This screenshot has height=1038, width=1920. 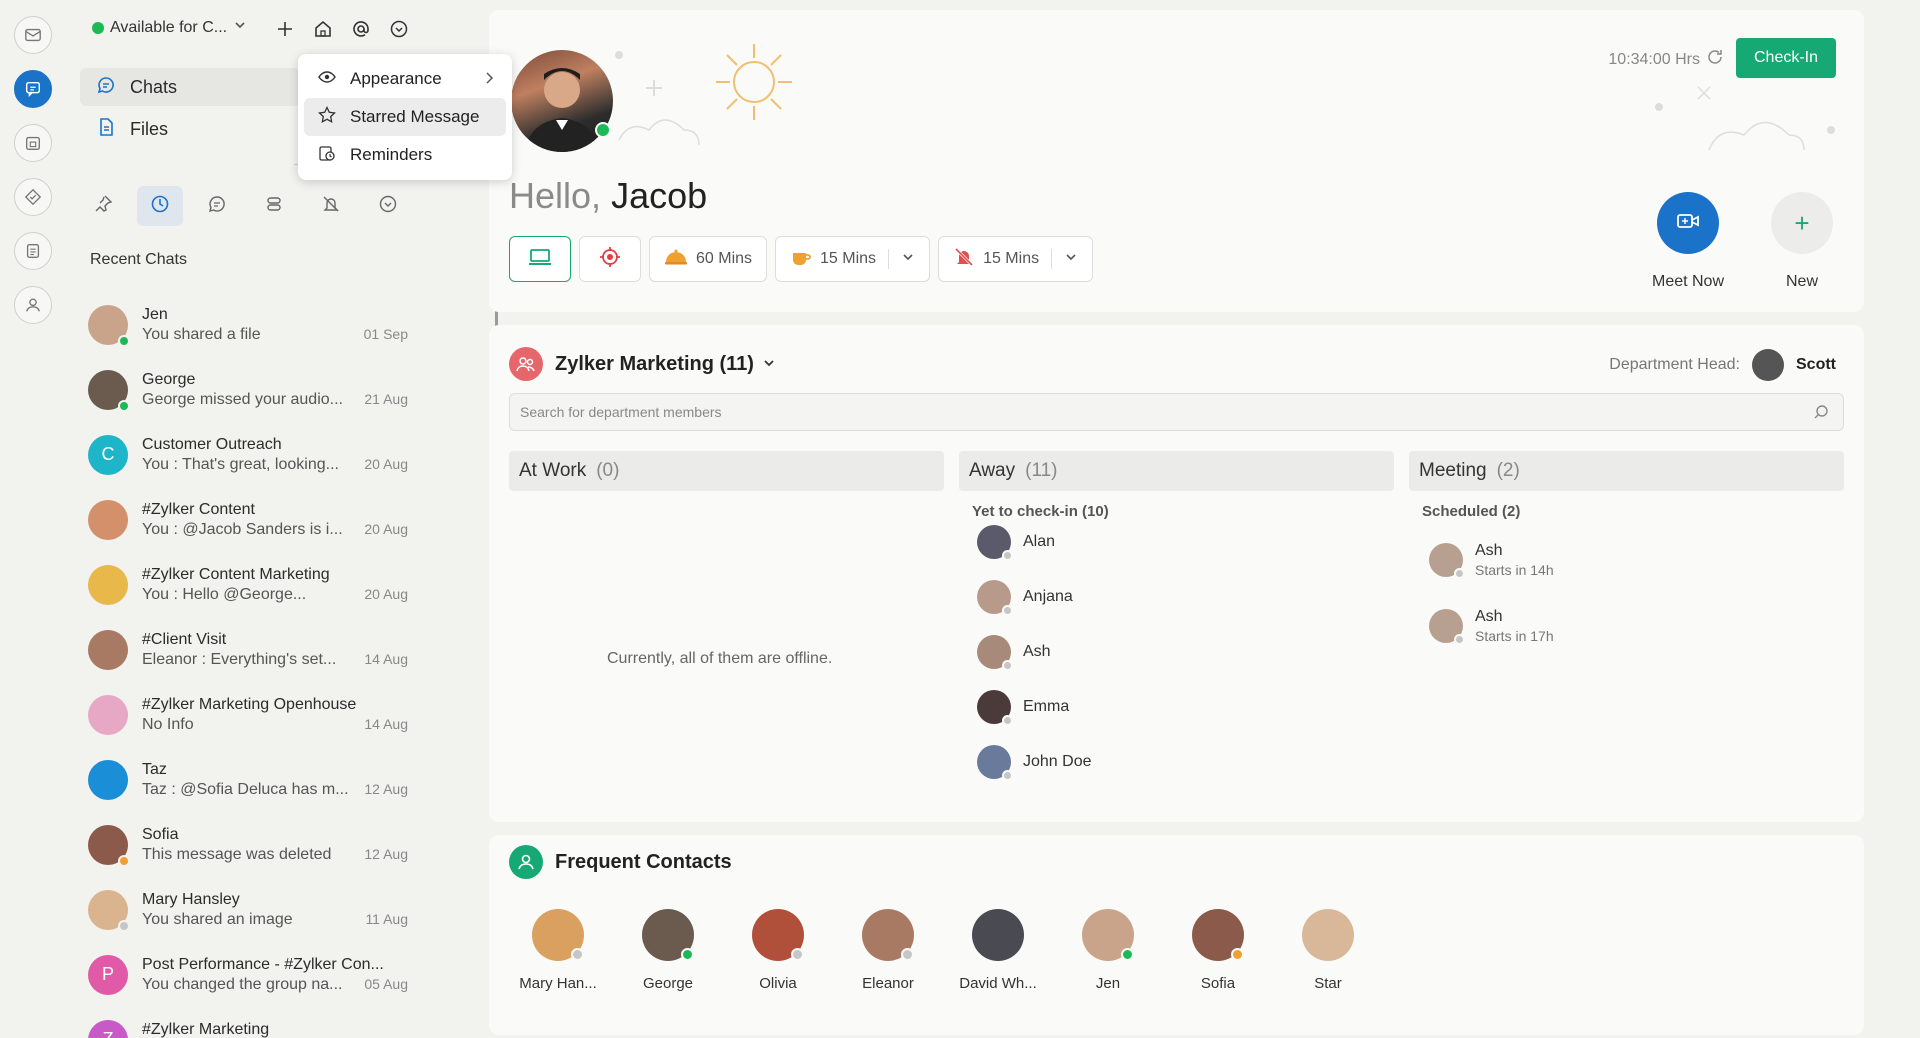 What do you see at coordinates (1821, 413) in the screenshot?
I see `search-icon` at bounding box center [1821, 413].